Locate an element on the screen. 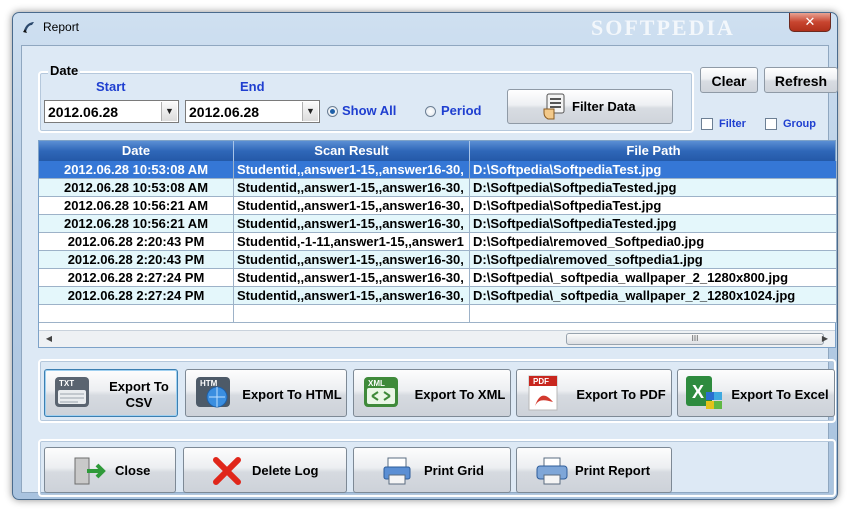 This screenshot has height=523, width=859. export-html-label: Export To HTML is located at coordinates (292, 394).